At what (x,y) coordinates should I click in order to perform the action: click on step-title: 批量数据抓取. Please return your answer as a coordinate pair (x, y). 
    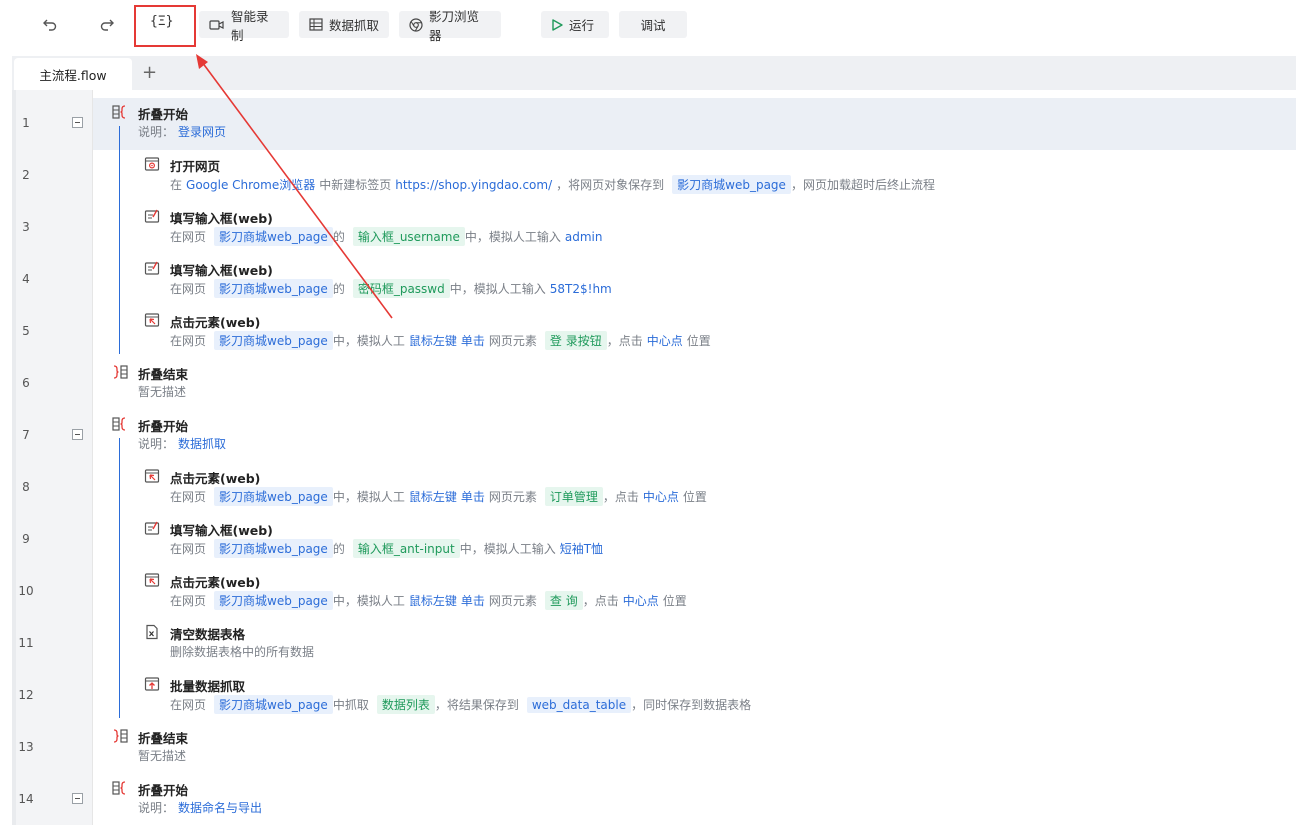
    Looking at the image, I should click on (208, 686).